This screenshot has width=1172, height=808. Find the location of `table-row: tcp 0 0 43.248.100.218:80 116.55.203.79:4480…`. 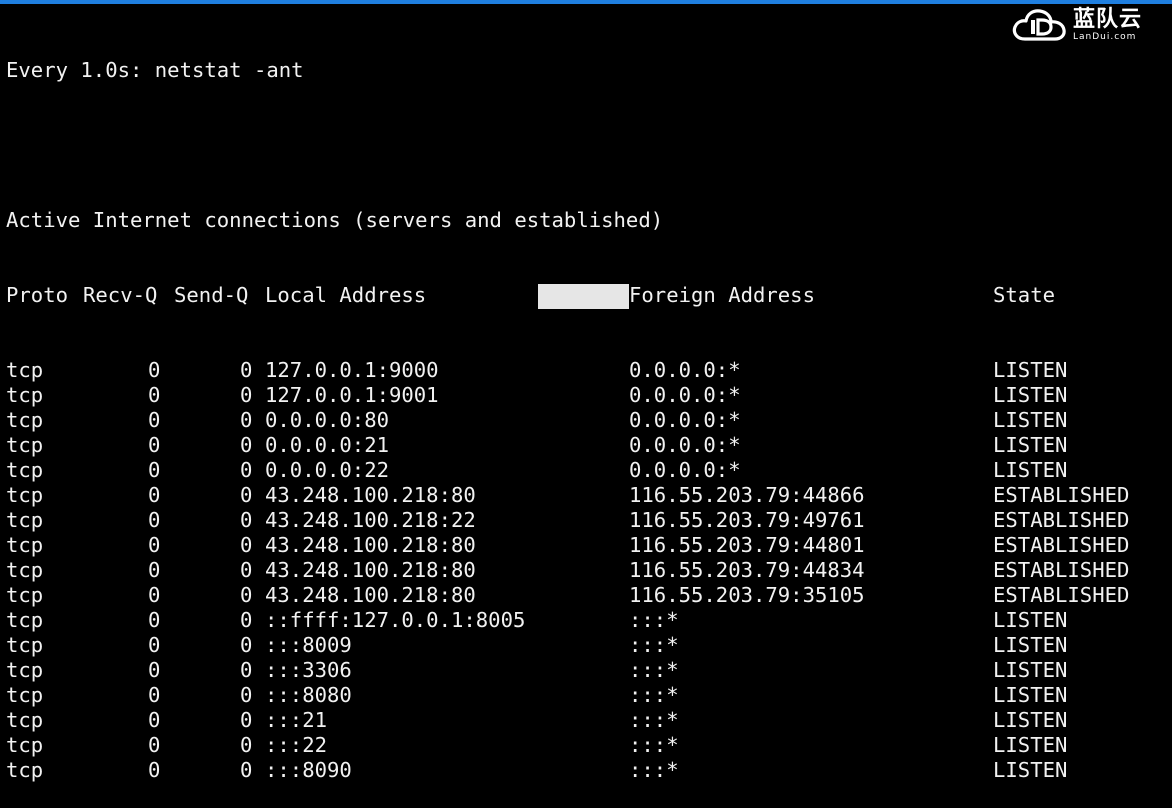

table-row: tcp 0 0 43.248.100.218:80 116.55.203.79:4480… is located at coordinates (567, 545).